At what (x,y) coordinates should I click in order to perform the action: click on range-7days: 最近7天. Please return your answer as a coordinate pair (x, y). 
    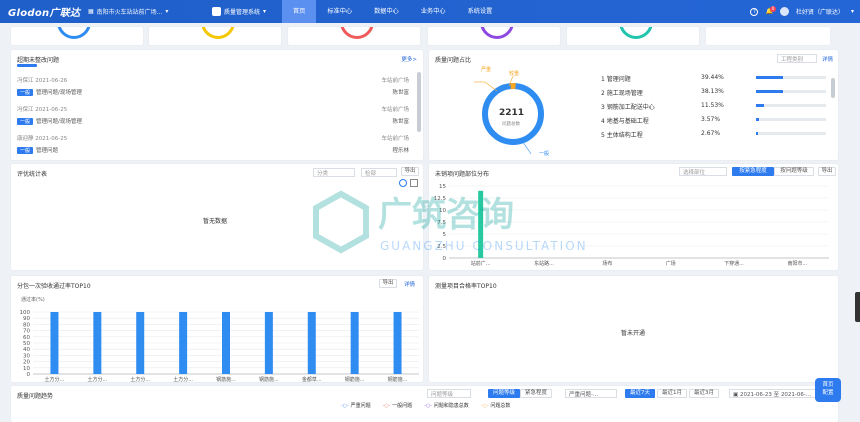
    Looking at the image, I should click on (640, 393).